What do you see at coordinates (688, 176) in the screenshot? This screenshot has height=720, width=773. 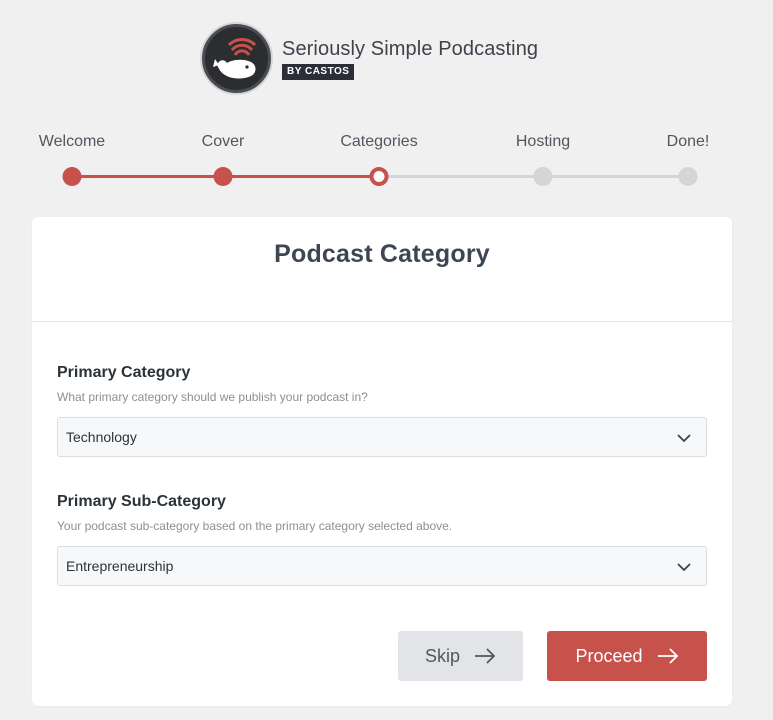 I see `step-dot-done` at bounding box center [688, 176].